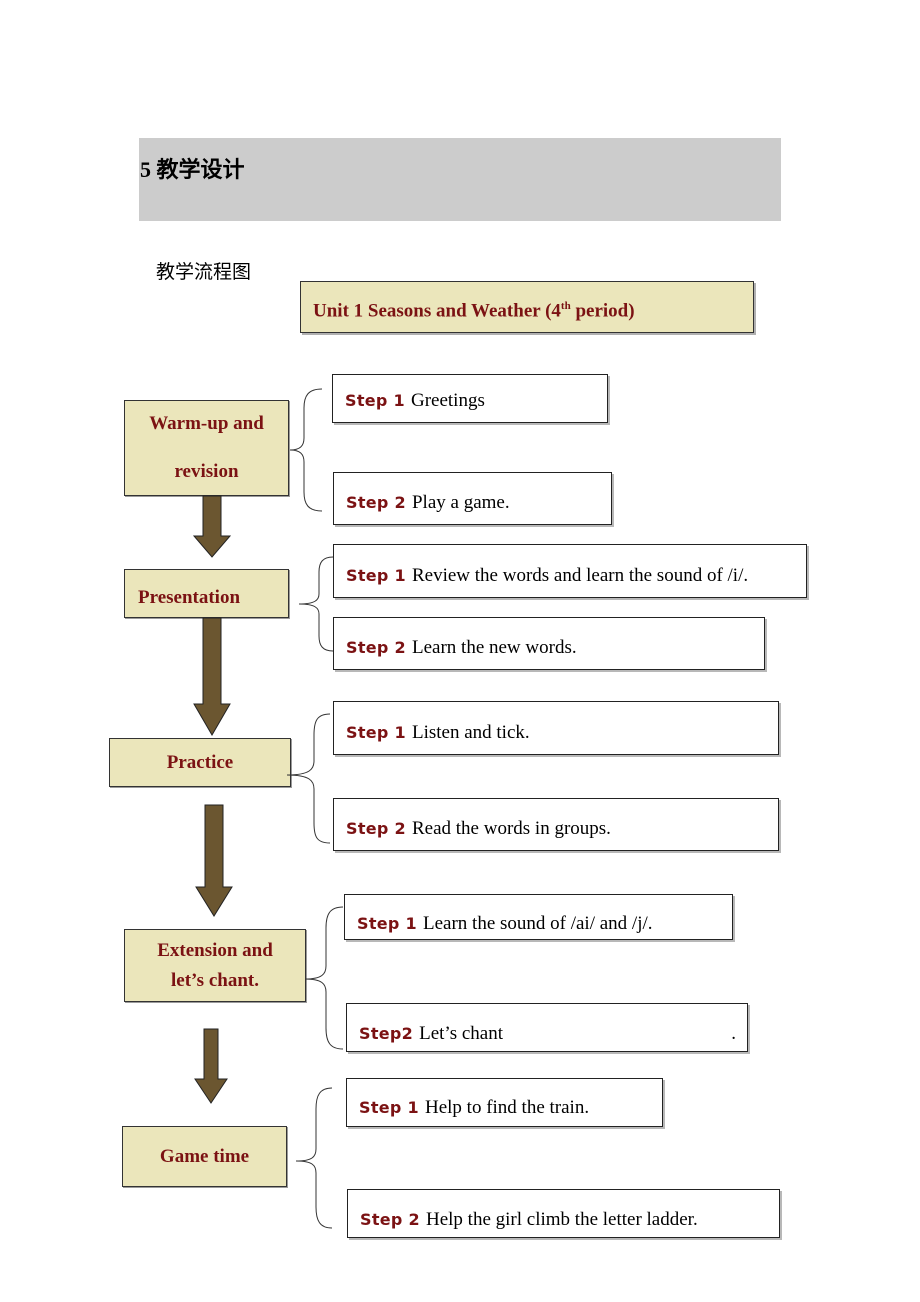 The height and width of the screenshot is (1302, 920). I want to click on step-text: Help the girl climb the letter ladder., so click(561, 1219).